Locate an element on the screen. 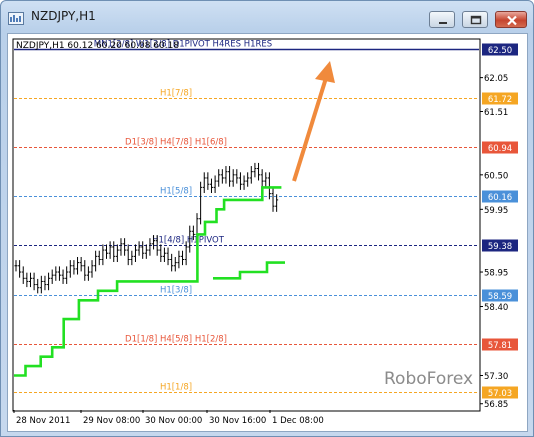 This screenshot has width=534, height=437. price-tag-label: 60.16 is located at coordinates (500, 198).